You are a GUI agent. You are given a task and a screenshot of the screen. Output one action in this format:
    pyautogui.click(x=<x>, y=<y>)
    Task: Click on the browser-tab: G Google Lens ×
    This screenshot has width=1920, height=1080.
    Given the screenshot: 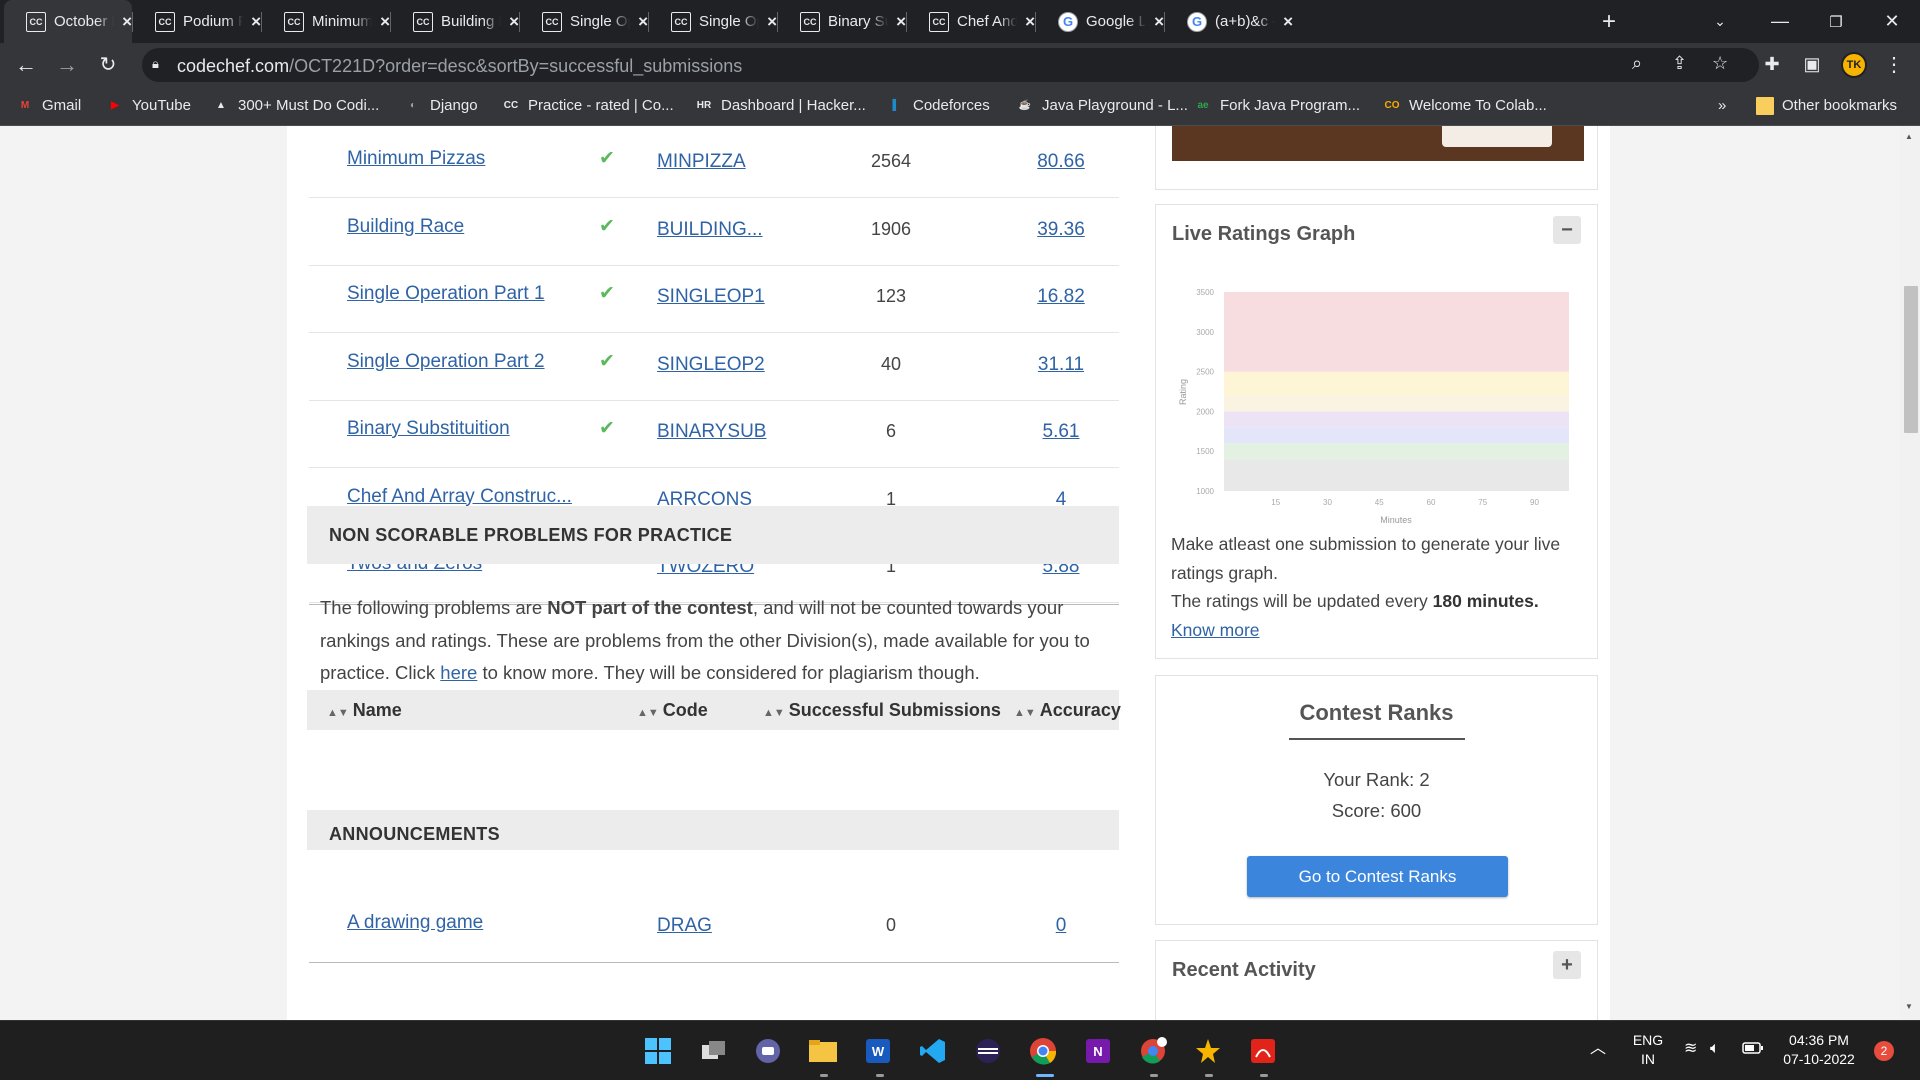 What is the action you would take?
    pyautogui.click(x=1100, y=21)
    